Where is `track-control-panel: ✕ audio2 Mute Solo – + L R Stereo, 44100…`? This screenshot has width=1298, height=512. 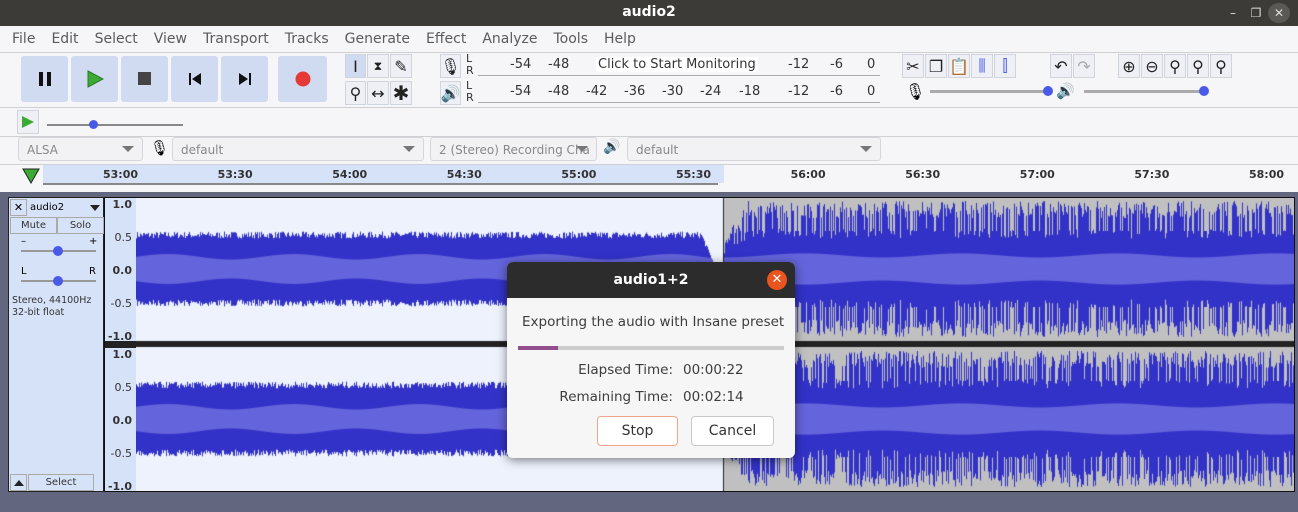
track-control-panel: ✕ audio2 Mute Solo – + L R Stereo, 44100… is located at coordinates (56, 344).